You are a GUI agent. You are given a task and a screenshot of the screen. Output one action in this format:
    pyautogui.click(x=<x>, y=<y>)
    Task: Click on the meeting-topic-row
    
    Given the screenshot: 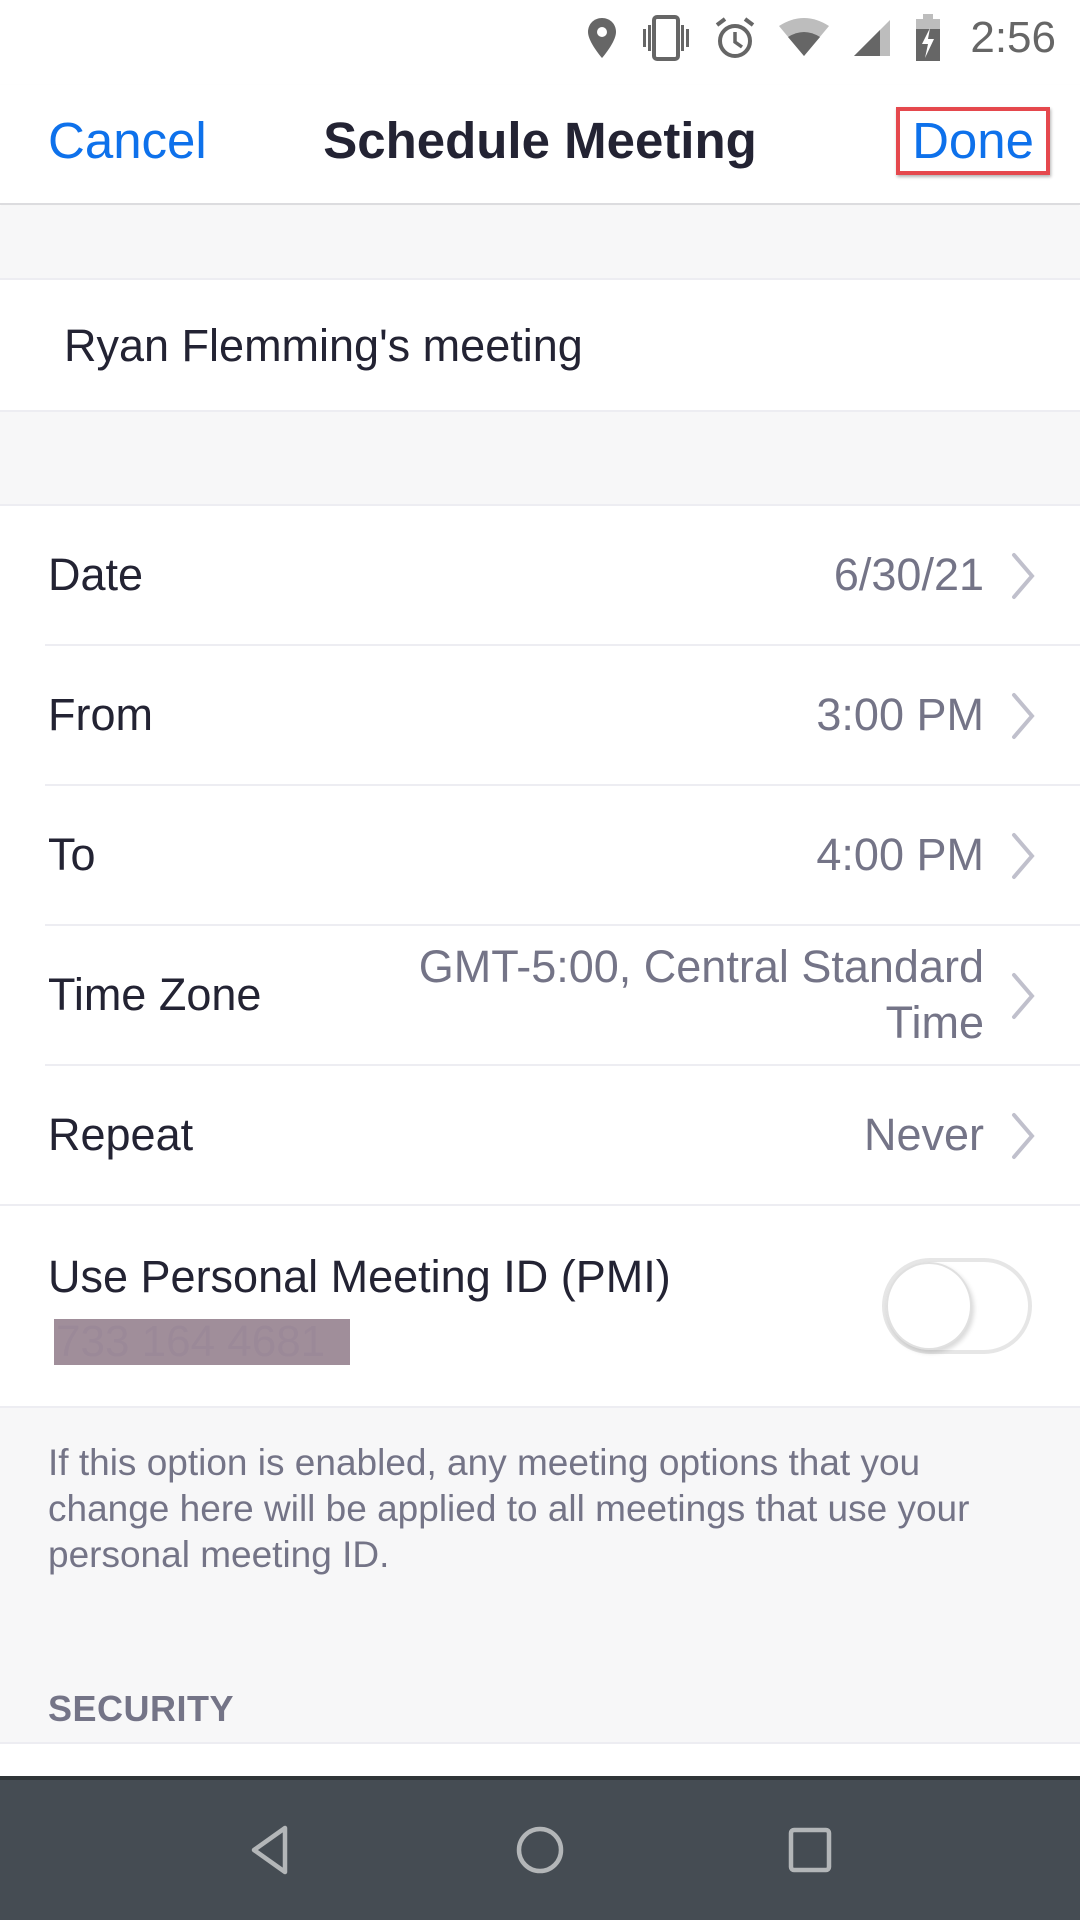 What is the action you would take?
    pyautogui.click(x=540, y=346)
    